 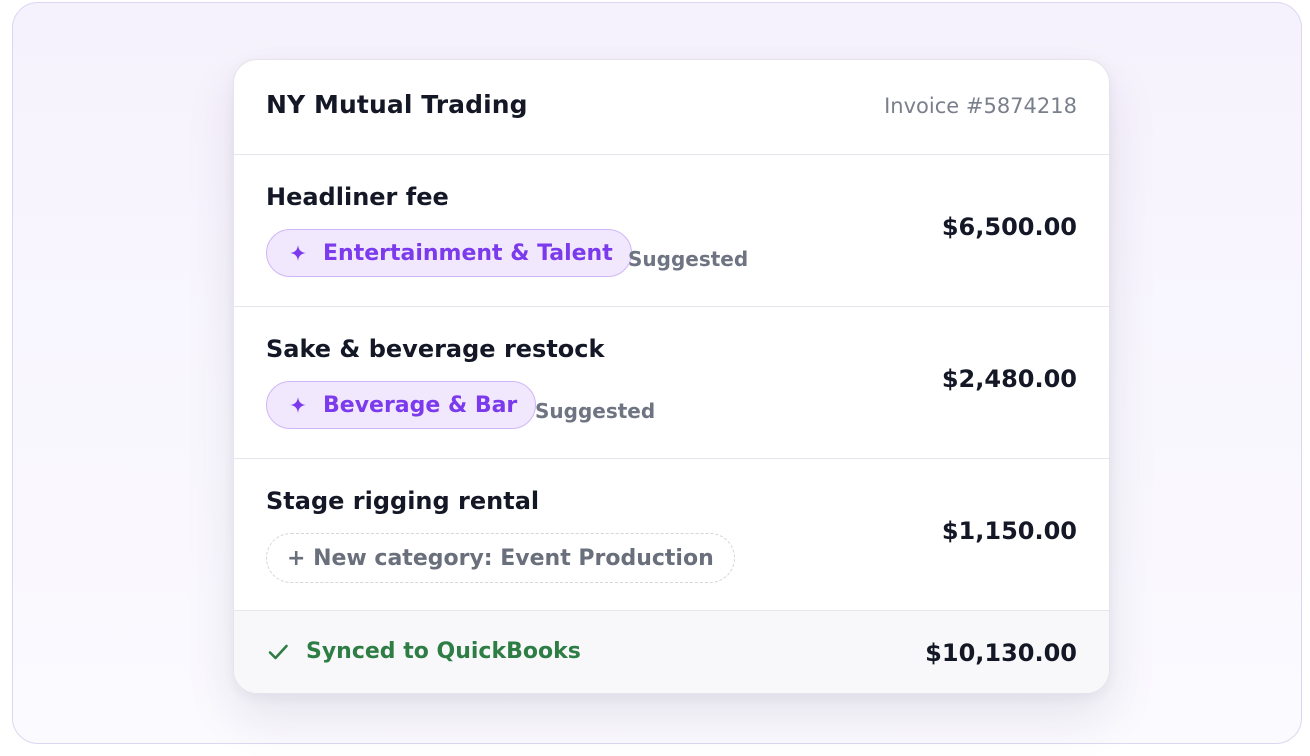 What do you see at coordinates (420, 405) in the screenshot?
I see `category-chip-label: Beverage & Bar` at bounding box center [420, 405].